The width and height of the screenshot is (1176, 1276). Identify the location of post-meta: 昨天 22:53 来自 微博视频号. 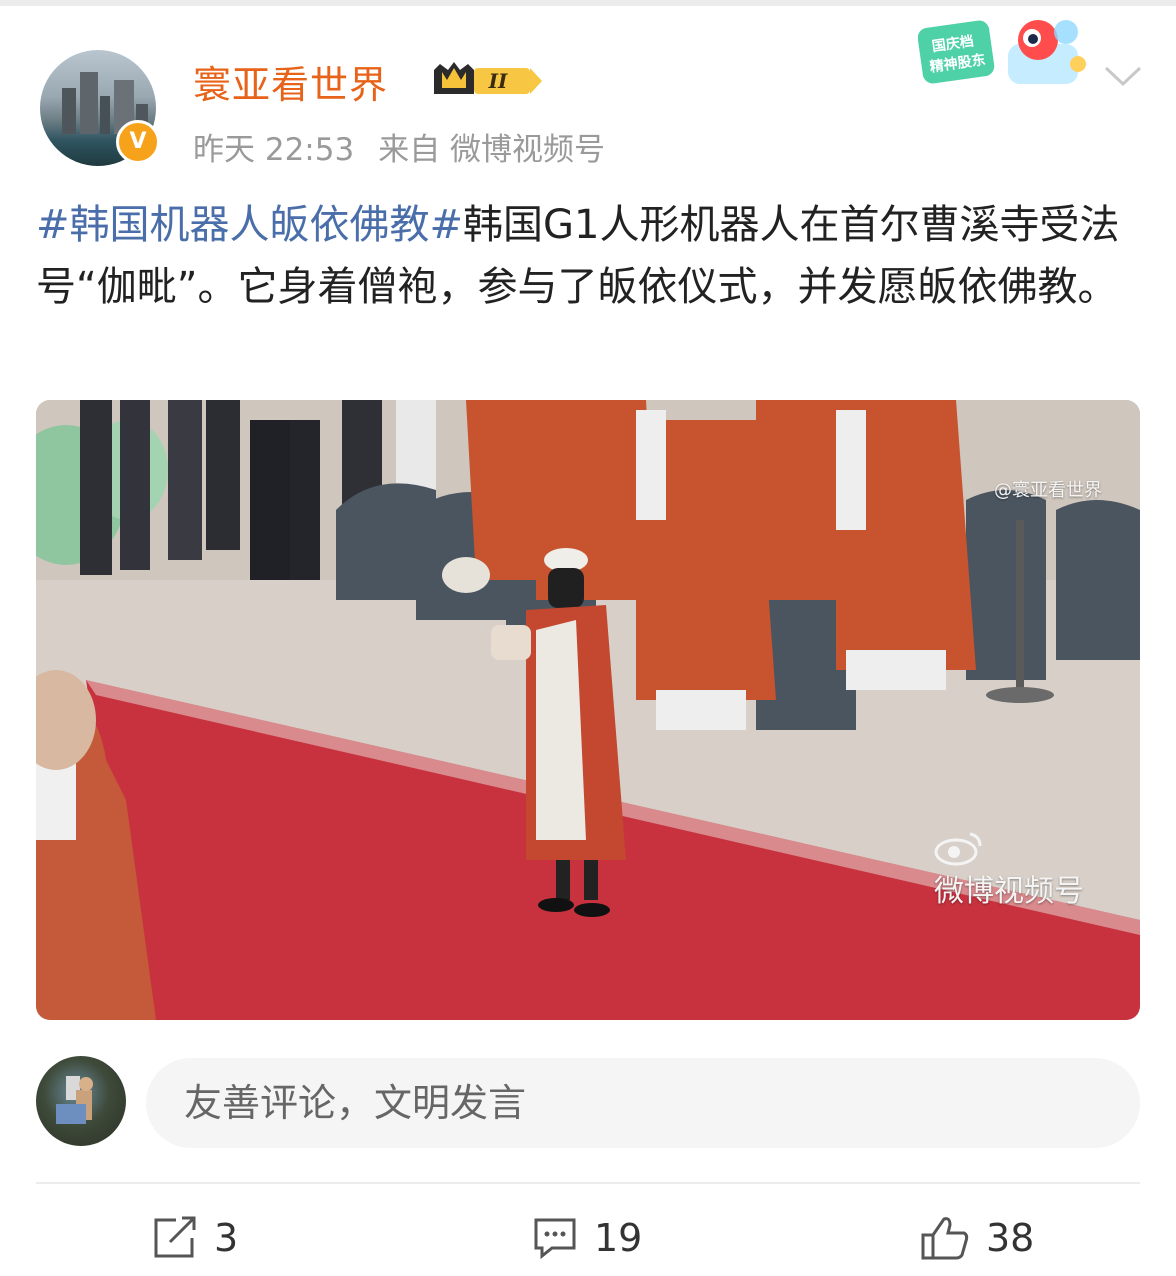
(411, 146).